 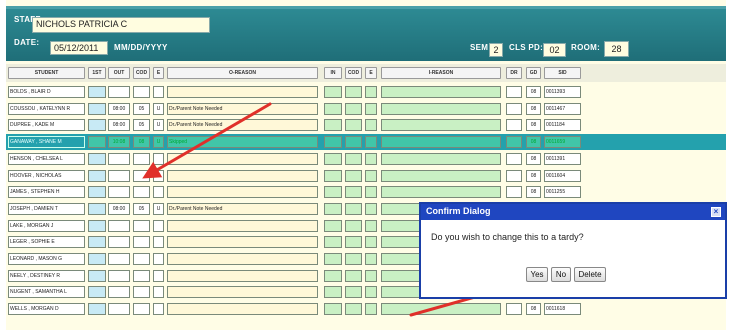 I want to click on col-student: STUDENT, so click(x=46, y=73).